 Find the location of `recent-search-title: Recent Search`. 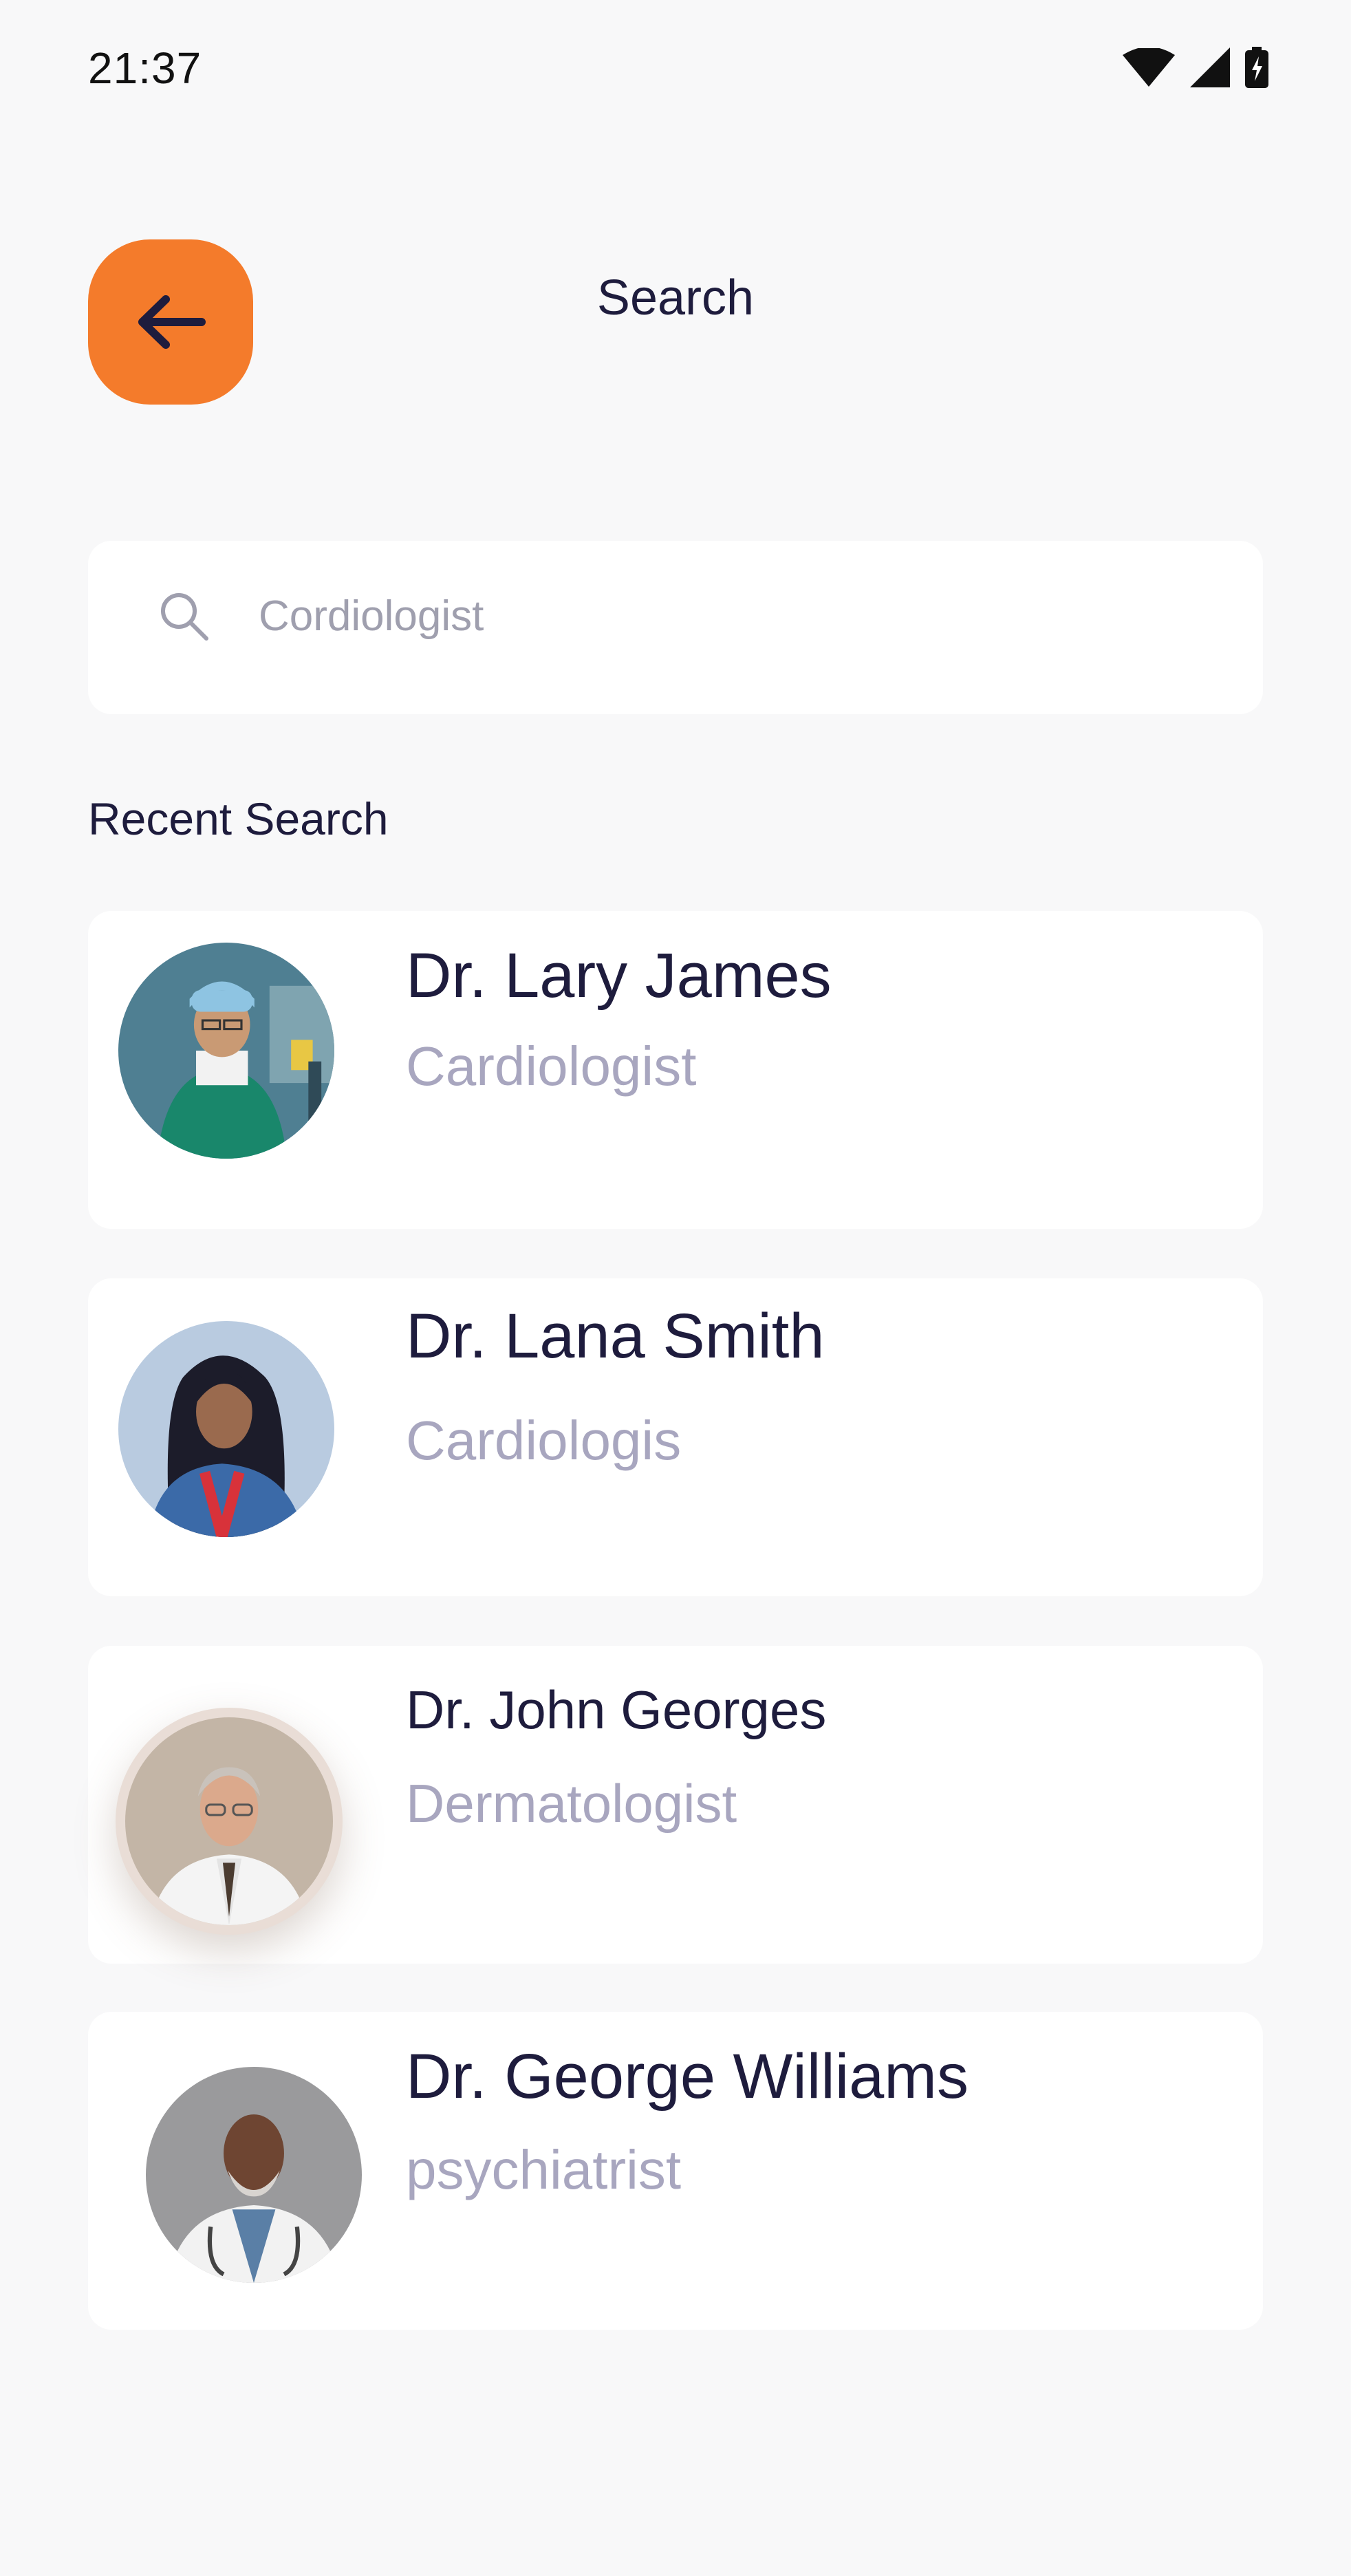

recent-search-title: Recent Search is located at coordinates (238, 818).